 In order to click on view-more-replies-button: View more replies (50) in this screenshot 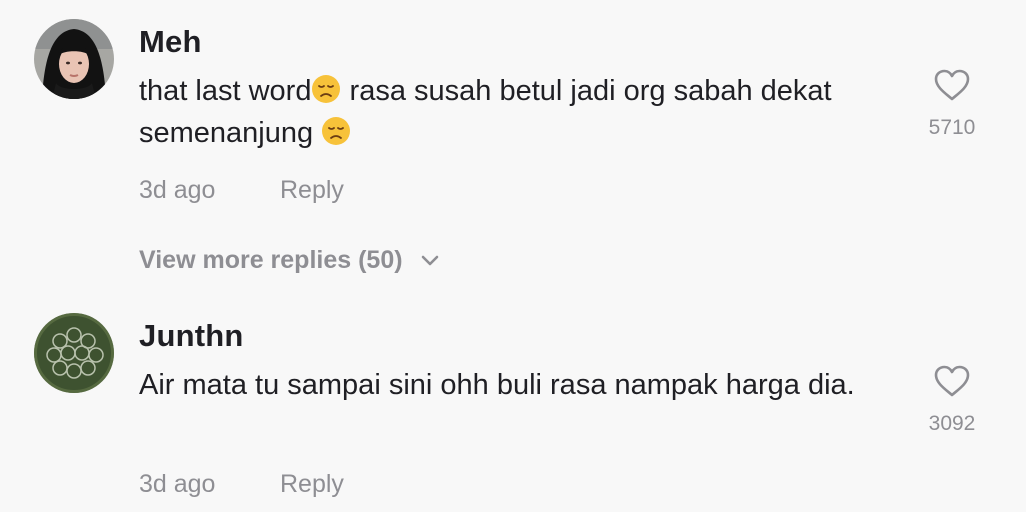, I will do `click(289, 260)`.